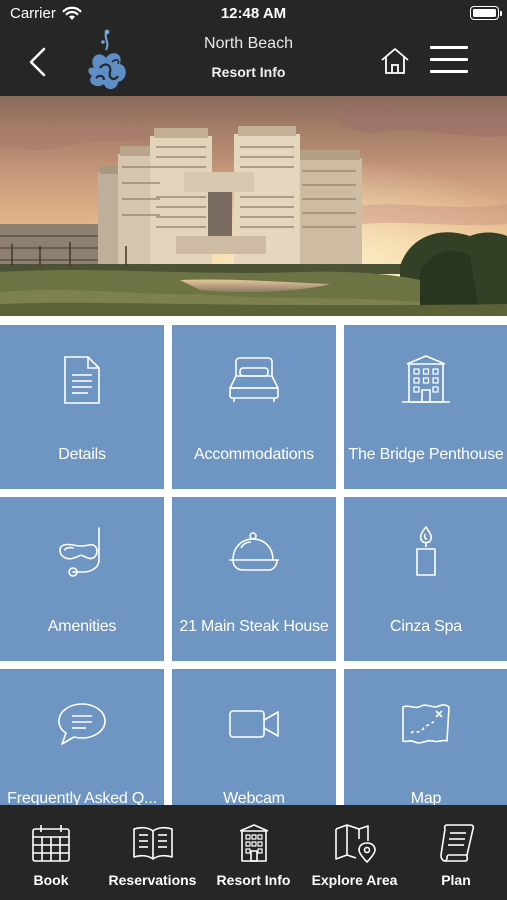 Image resolution: width=507 pixels, height=900 pixels. I want to click on nav-subtitle: Resort Info, so click(248, 72).